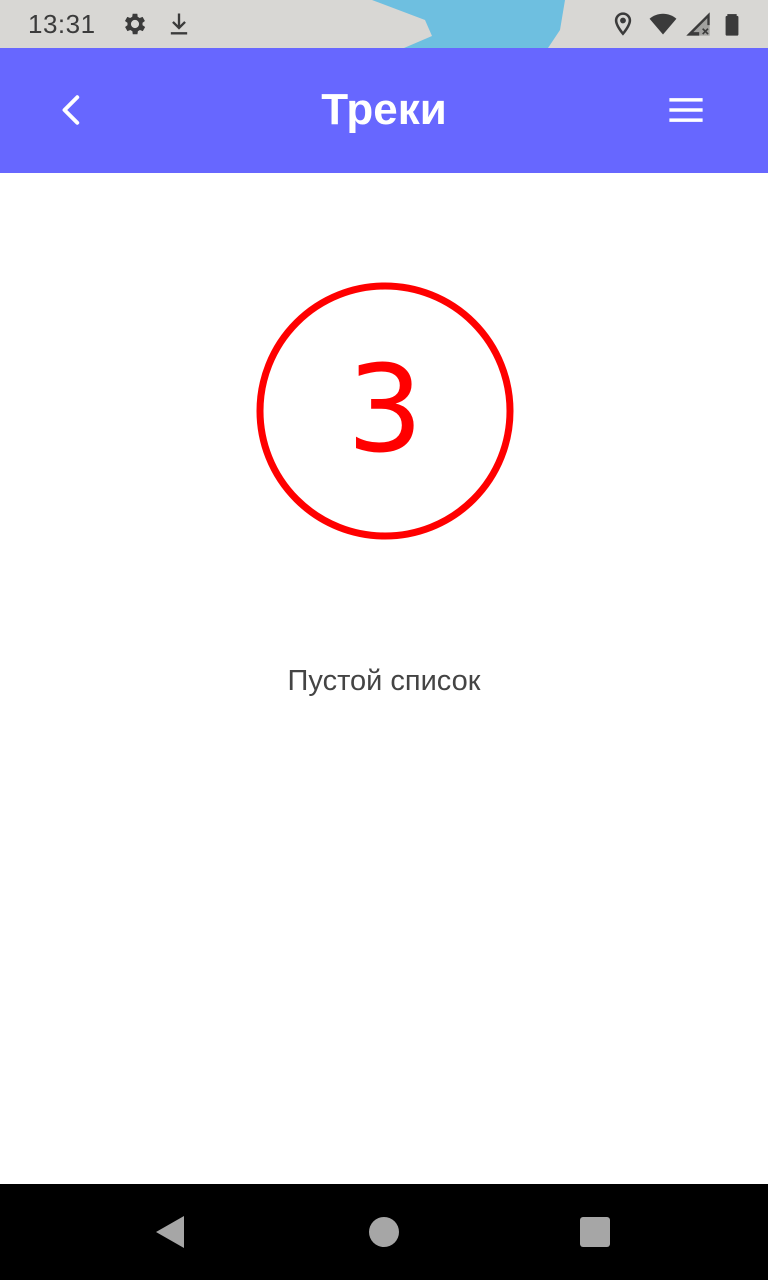  I want to click on home-circle-icon, so click(384, 1232).